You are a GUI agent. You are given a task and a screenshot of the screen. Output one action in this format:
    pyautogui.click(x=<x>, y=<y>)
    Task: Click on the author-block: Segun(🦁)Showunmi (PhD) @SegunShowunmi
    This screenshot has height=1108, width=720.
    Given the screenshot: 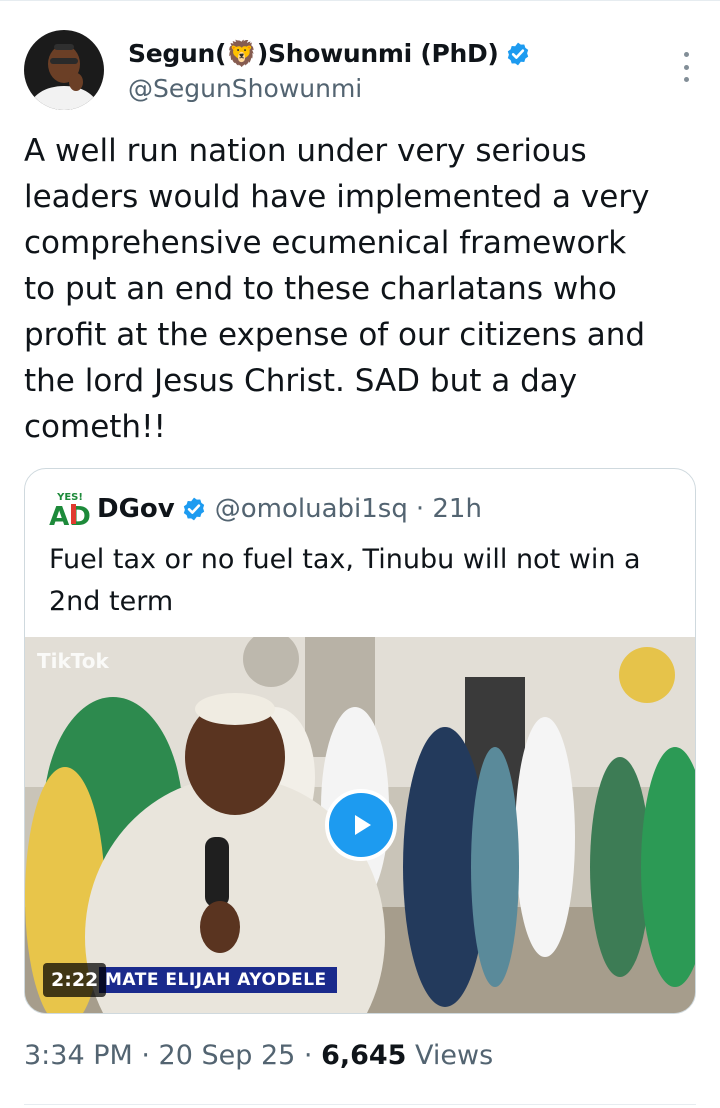 What is the action you would take?
    pyautogui.click(x=329, y=69)
    